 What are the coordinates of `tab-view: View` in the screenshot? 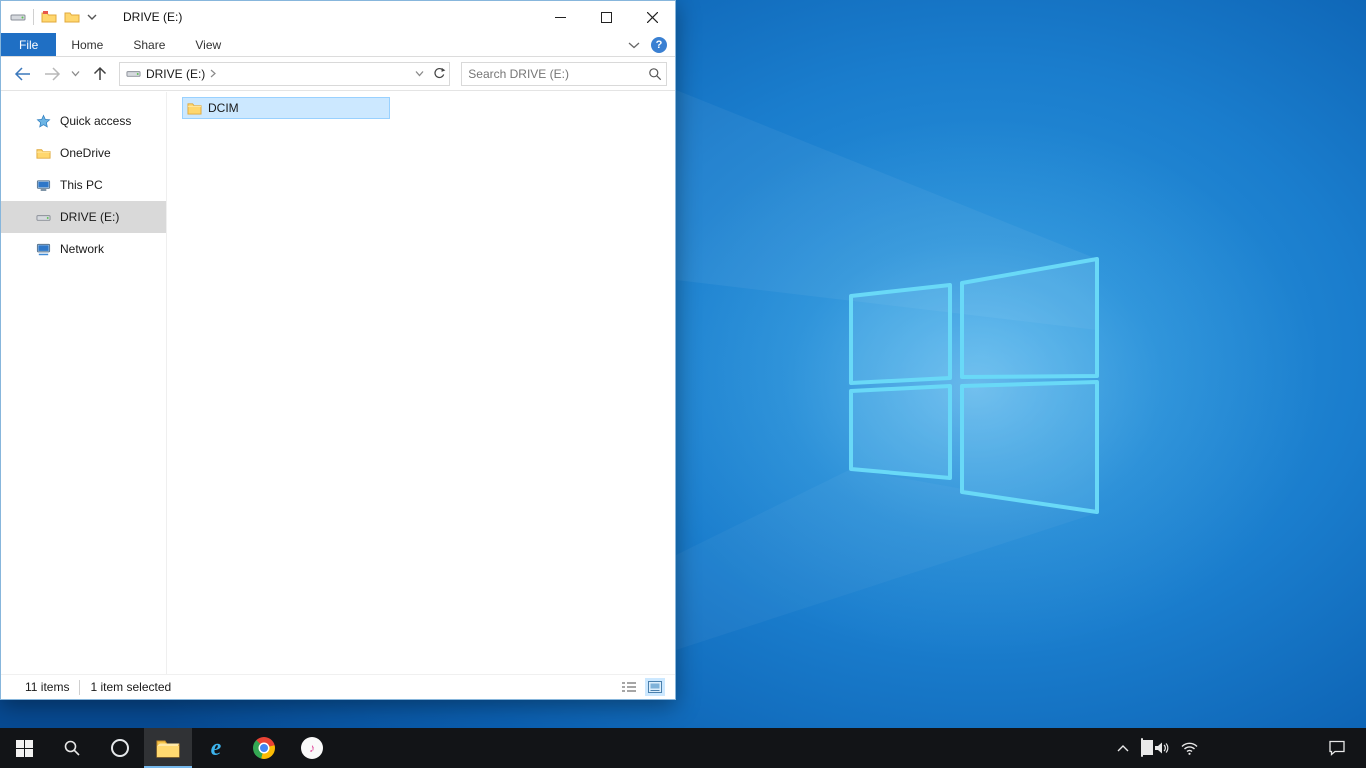 It's located at (208, 44).